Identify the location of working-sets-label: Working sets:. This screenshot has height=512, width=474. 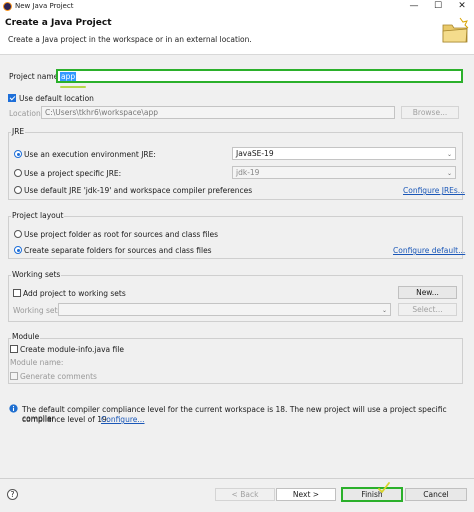
(38, 310).